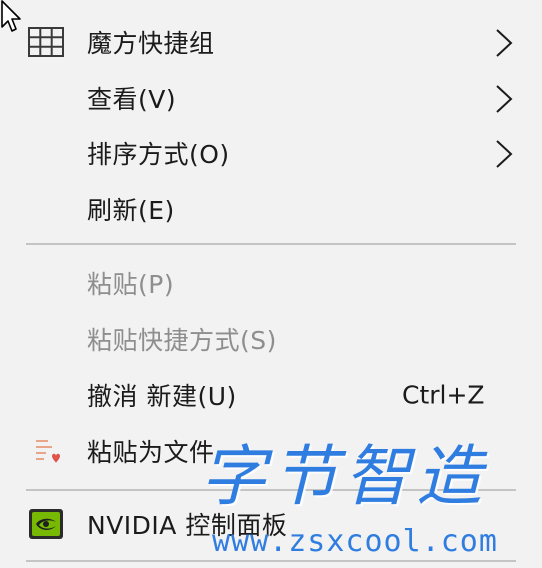  What do you see at coordinates (131, 284) in the screenshot?
I see `menu-item-label: 粘贴(P)` at bounding box center [131, 284].